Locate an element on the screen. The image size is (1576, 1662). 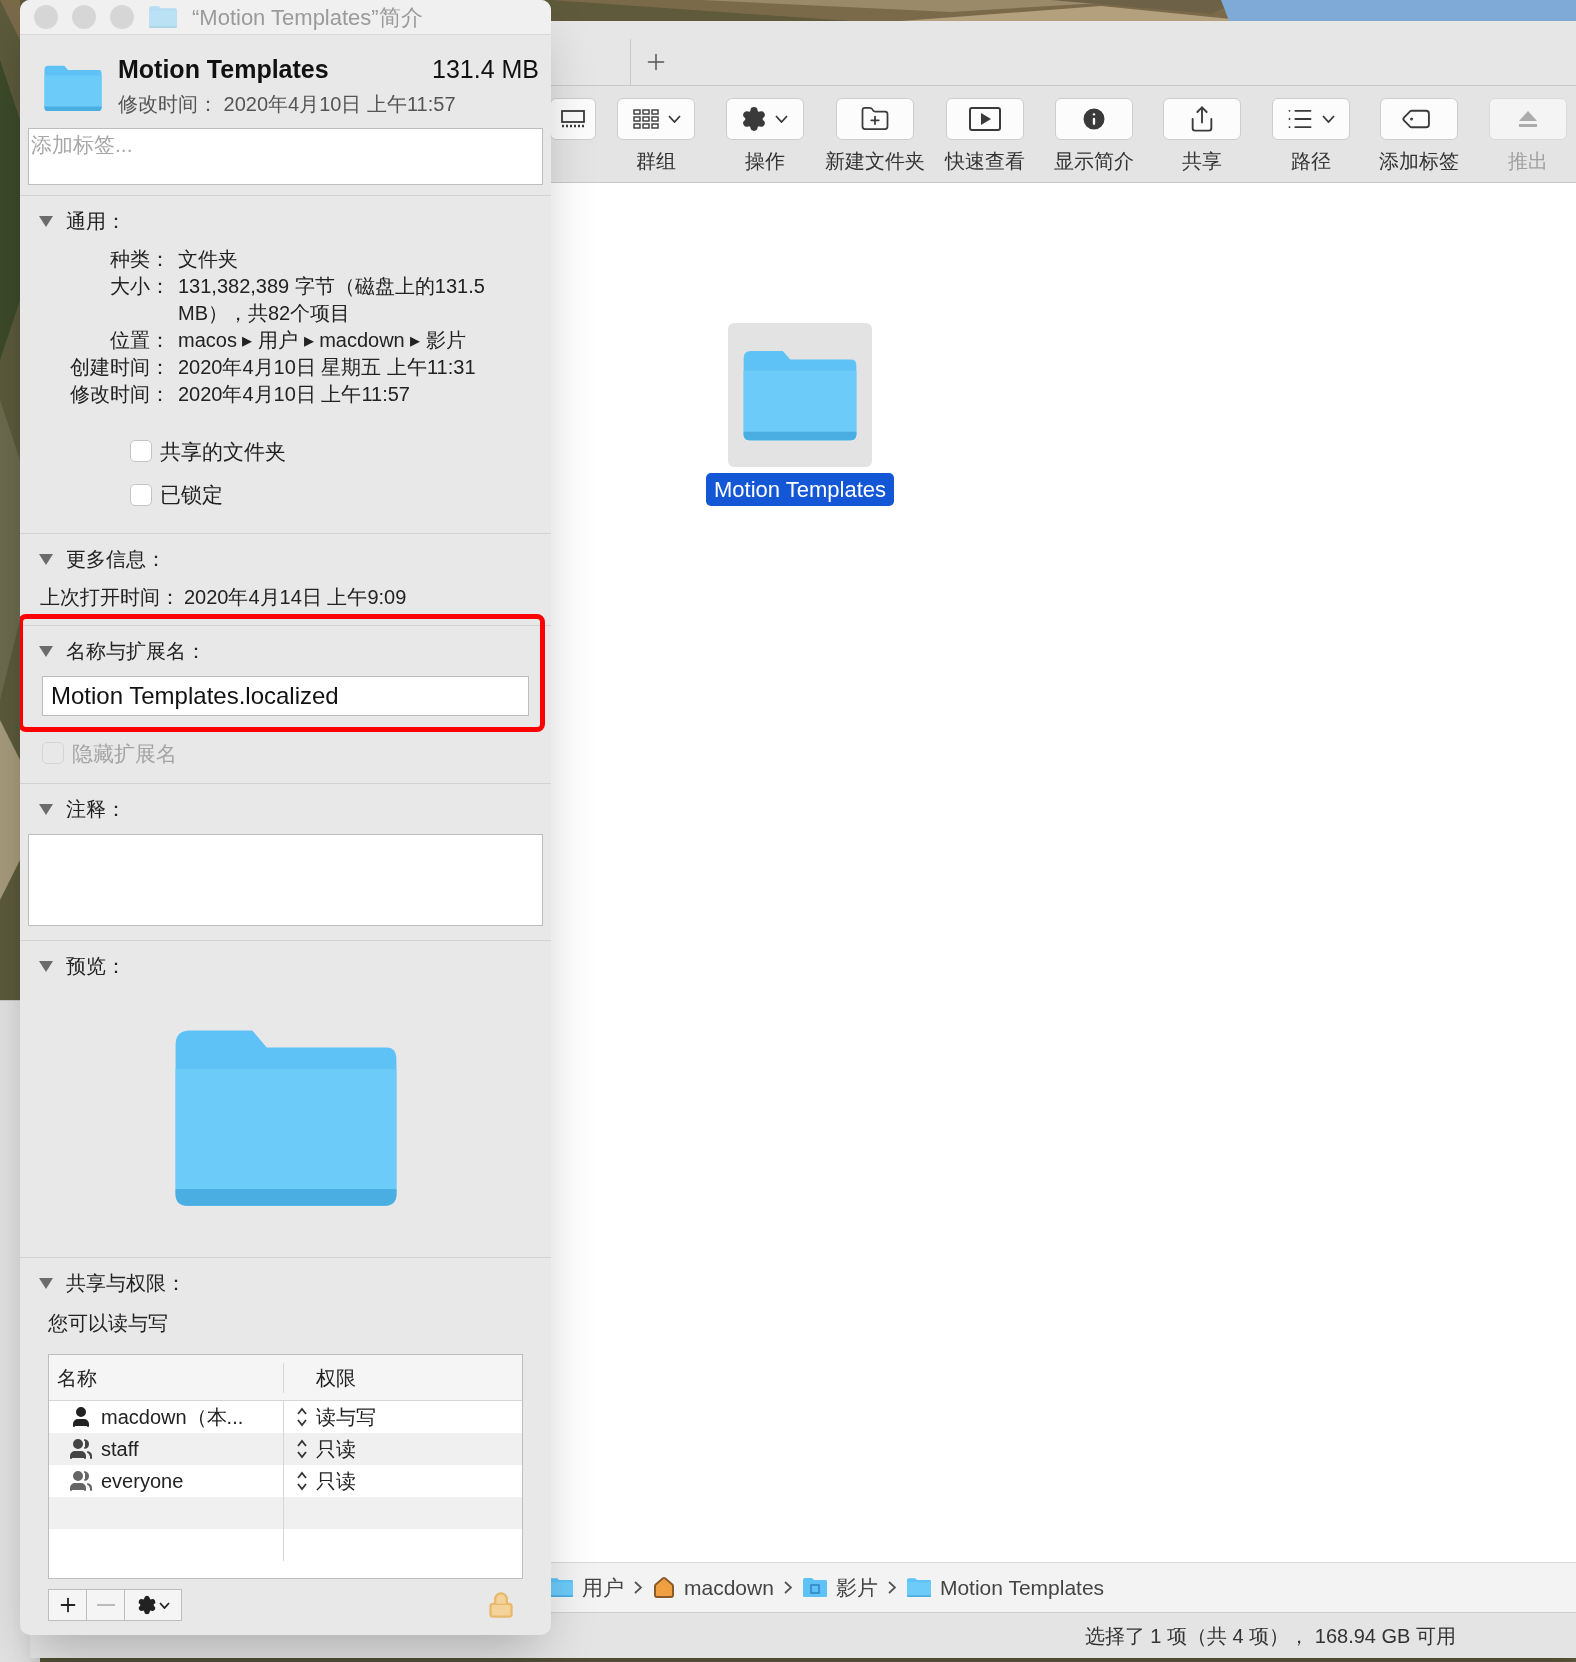
status-text: 选择了 1 项（共 4 项）， 168.94 GB 可用 is located at coordinates (1270, 1636).